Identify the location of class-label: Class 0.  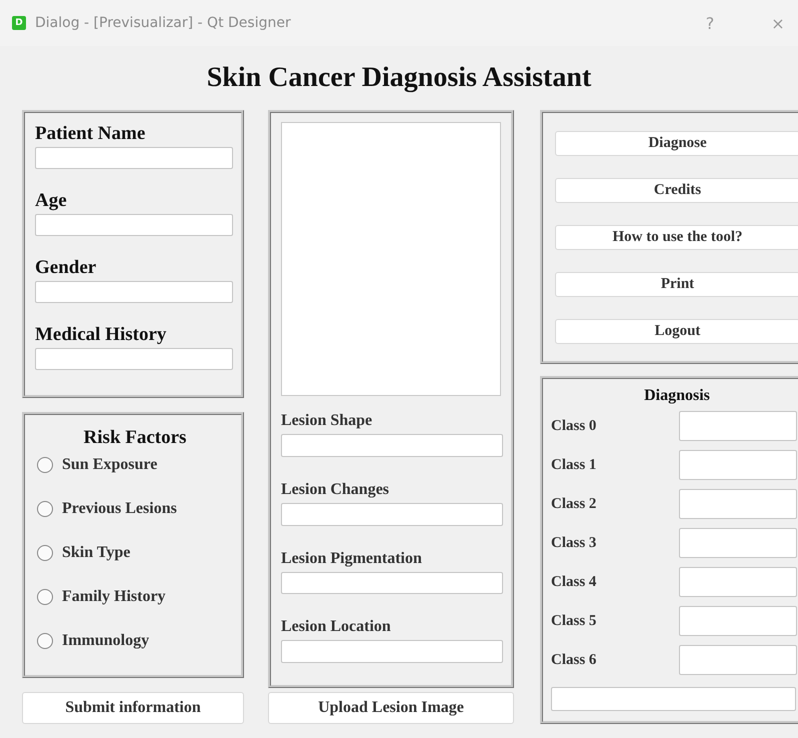
(574, 426).